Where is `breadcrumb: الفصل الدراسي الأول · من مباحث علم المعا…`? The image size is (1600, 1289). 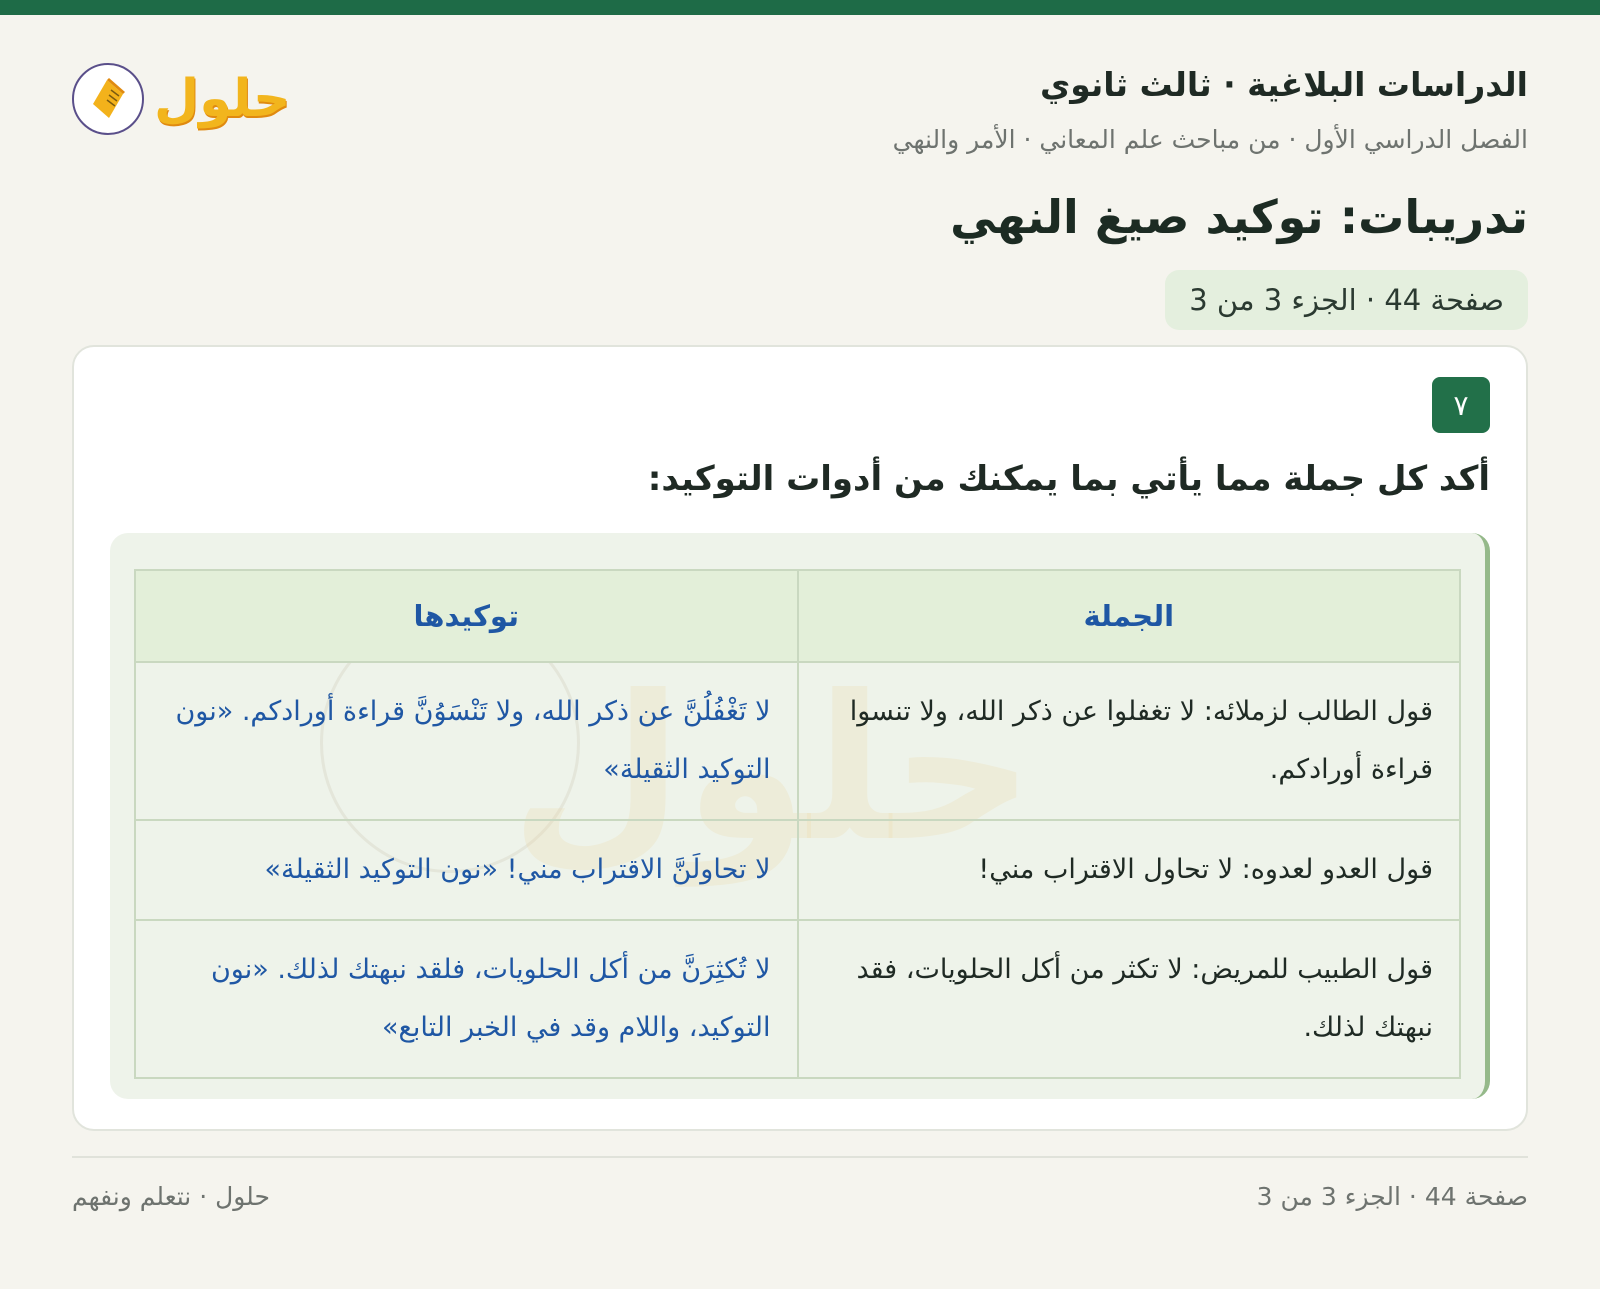 breadcrumb: الفصل الدراسي الأول · من مباحث علم المعا… is located at coordinates (1210, 139).